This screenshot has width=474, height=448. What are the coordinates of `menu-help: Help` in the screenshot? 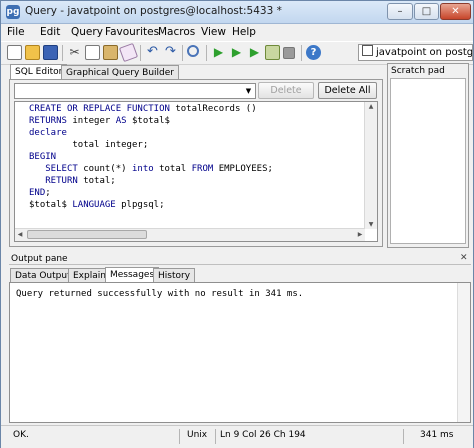 It's located at (244, 32).